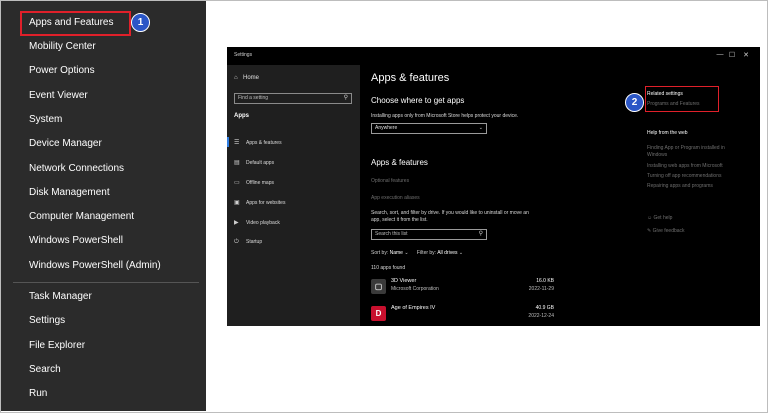 This screenshot has width=768, height=413. I want to click on help-link: Repairing apps and programs, so click(680, 186).